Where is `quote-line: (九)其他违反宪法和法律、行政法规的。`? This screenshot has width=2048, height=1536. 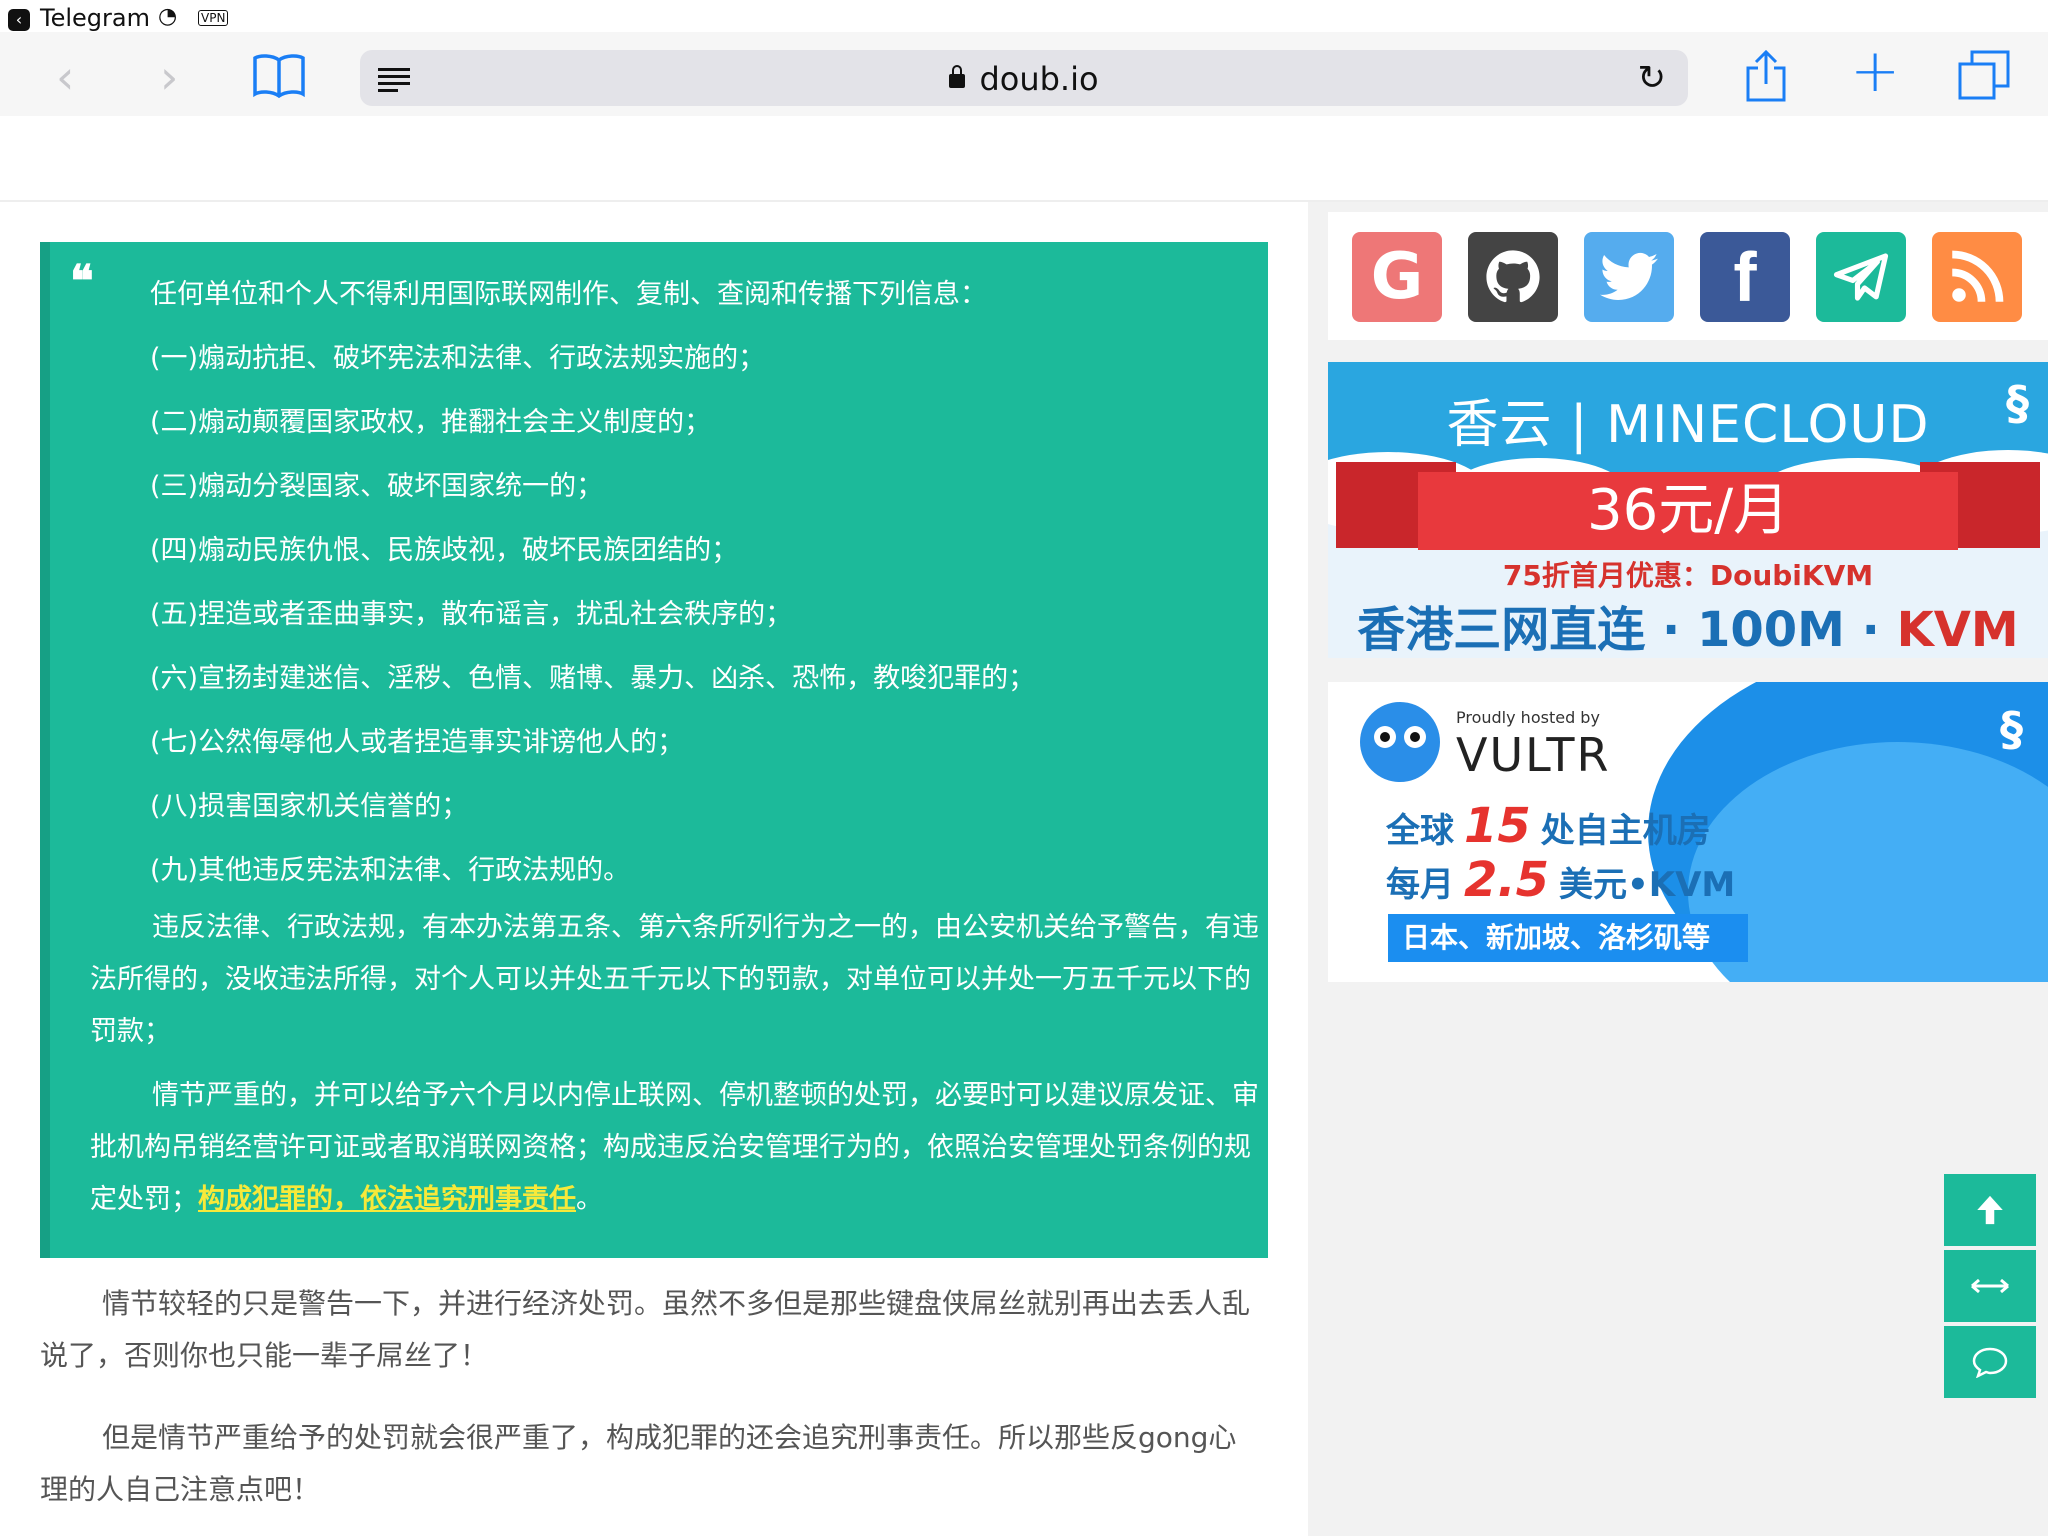 quote-line: (九)其他违反宪法和法律、行政法规的。 is located at coordinates (390, 870).